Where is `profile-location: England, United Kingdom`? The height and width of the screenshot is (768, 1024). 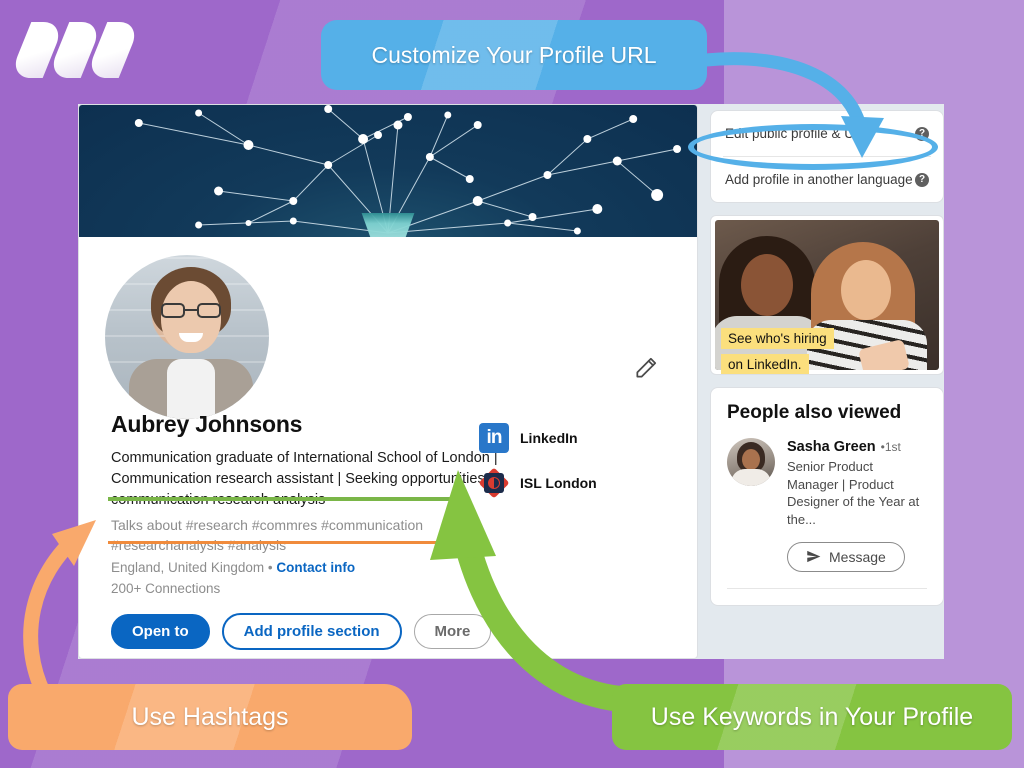
profile-location: England, United Kingdom is located at coordinates (188, 568).